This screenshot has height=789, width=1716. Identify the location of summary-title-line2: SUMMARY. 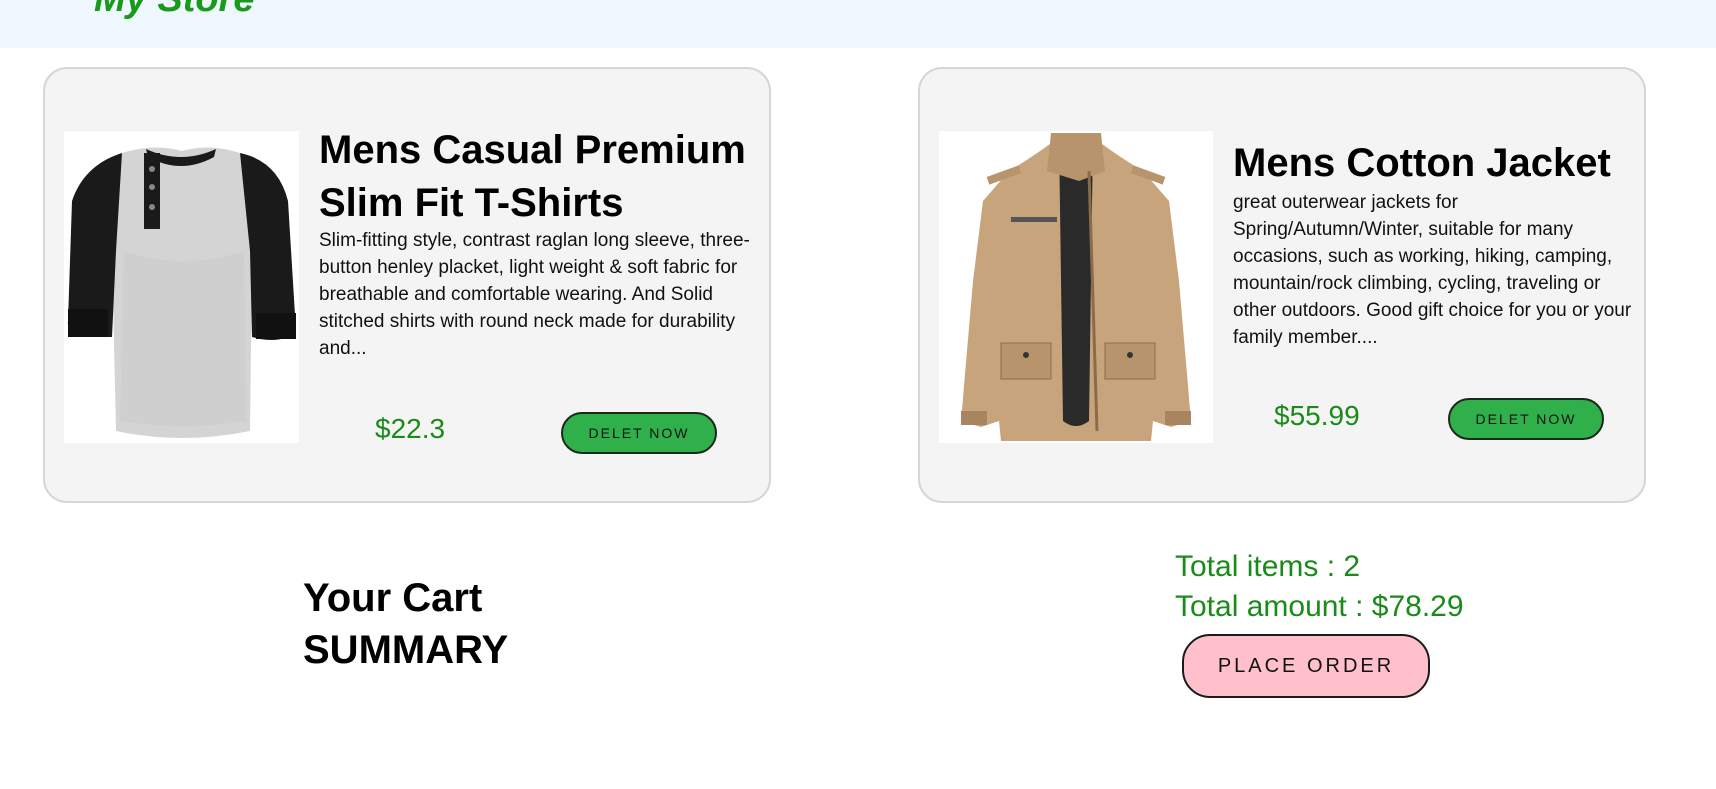
(406, 650).